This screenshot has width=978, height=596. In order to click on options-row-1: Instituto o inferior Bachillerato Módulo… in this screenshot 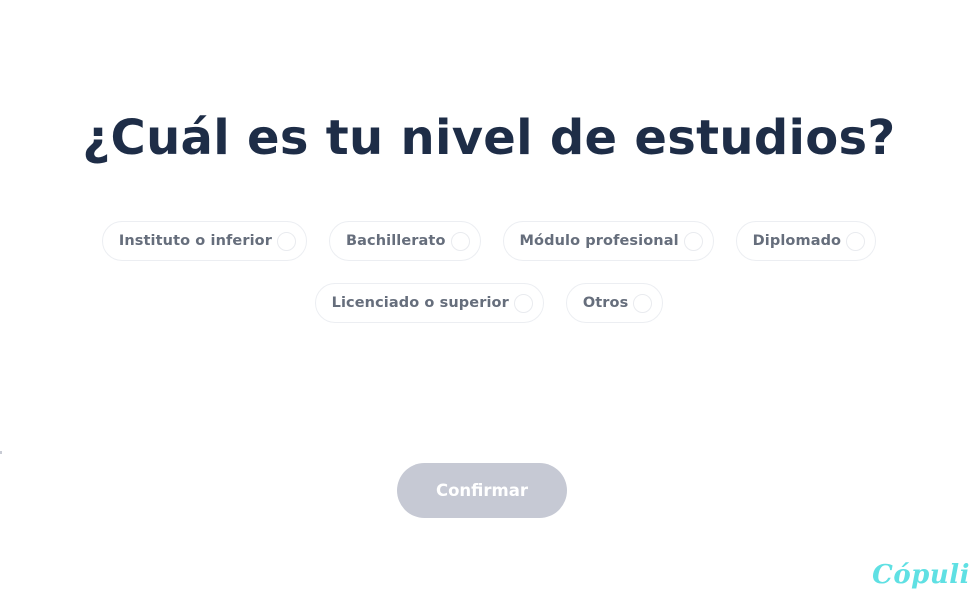, I will do `click(489, 241)`.